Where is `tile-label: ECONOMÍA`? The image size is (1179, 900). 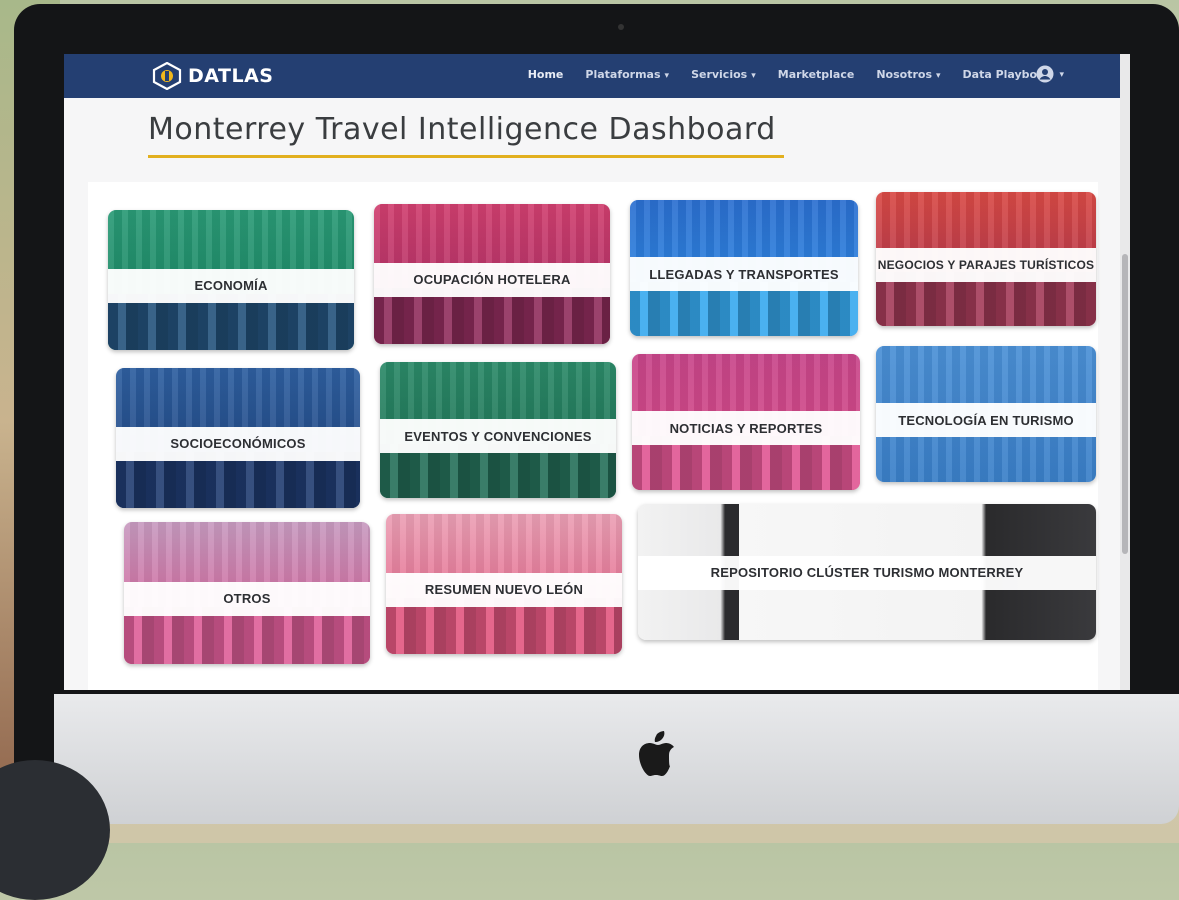
tile-label: ECONOMÍA is located at coordinates (231, 286).